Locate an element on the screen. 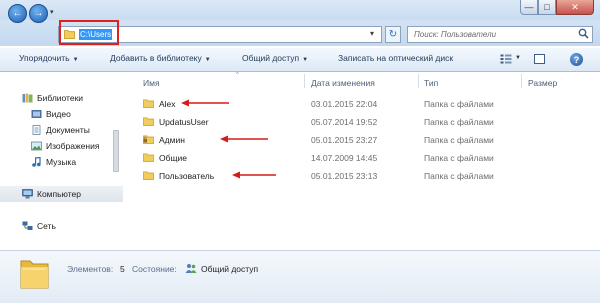  column-header-date: Дата изменения is located at coordinates (343, 83).